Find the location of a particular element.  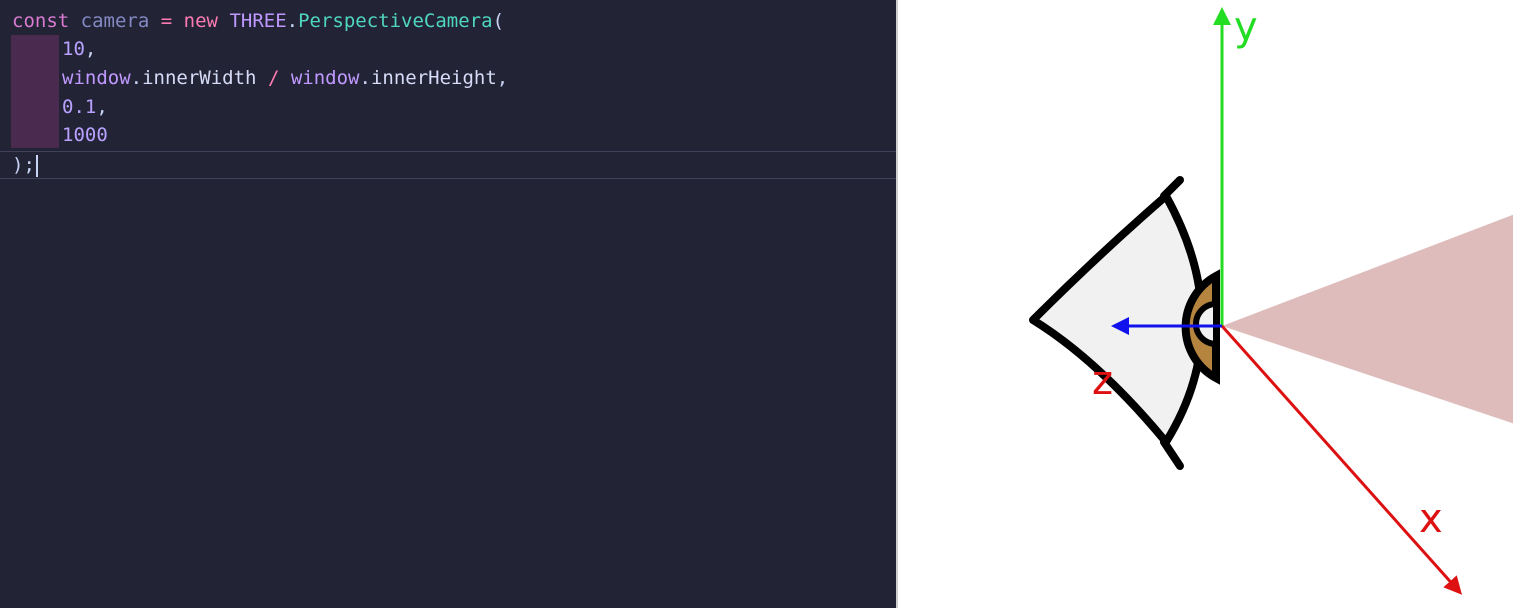

code-token: 1000 is located at coordinates (85, 135).